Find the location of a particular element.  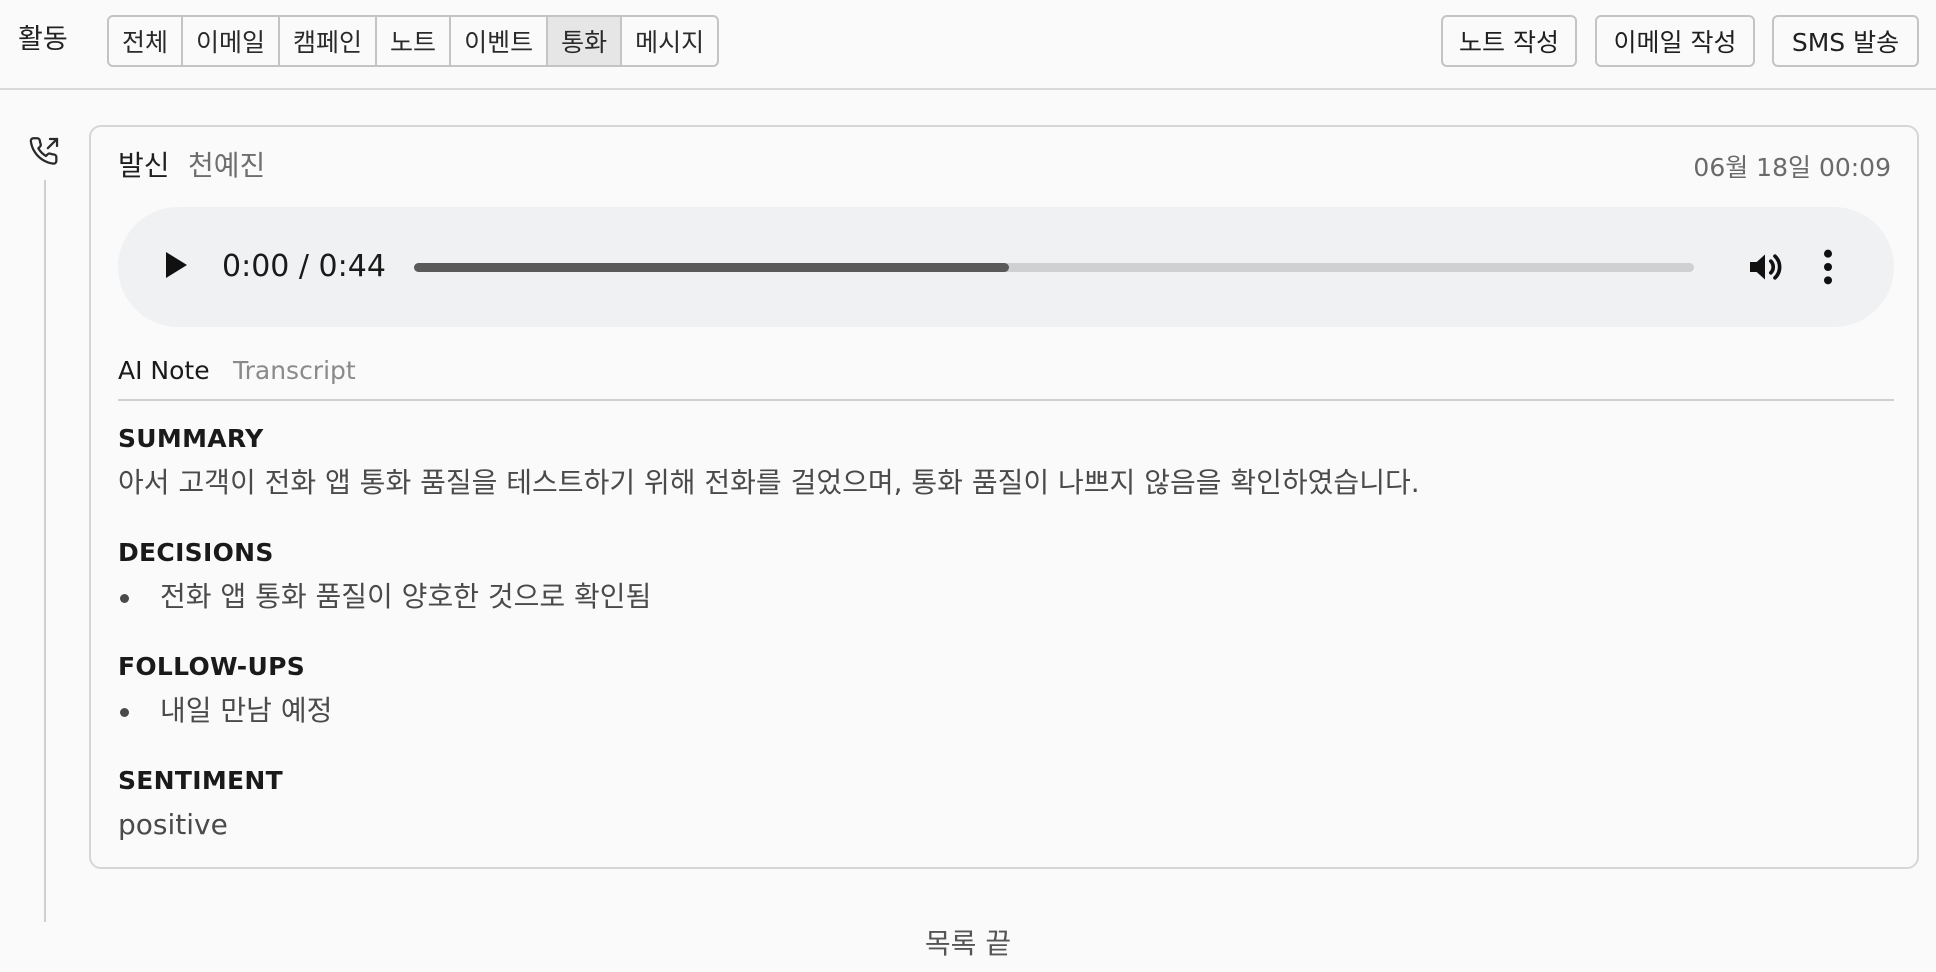

summary-heading: SUMMARY is located at coordinates (191, 438).